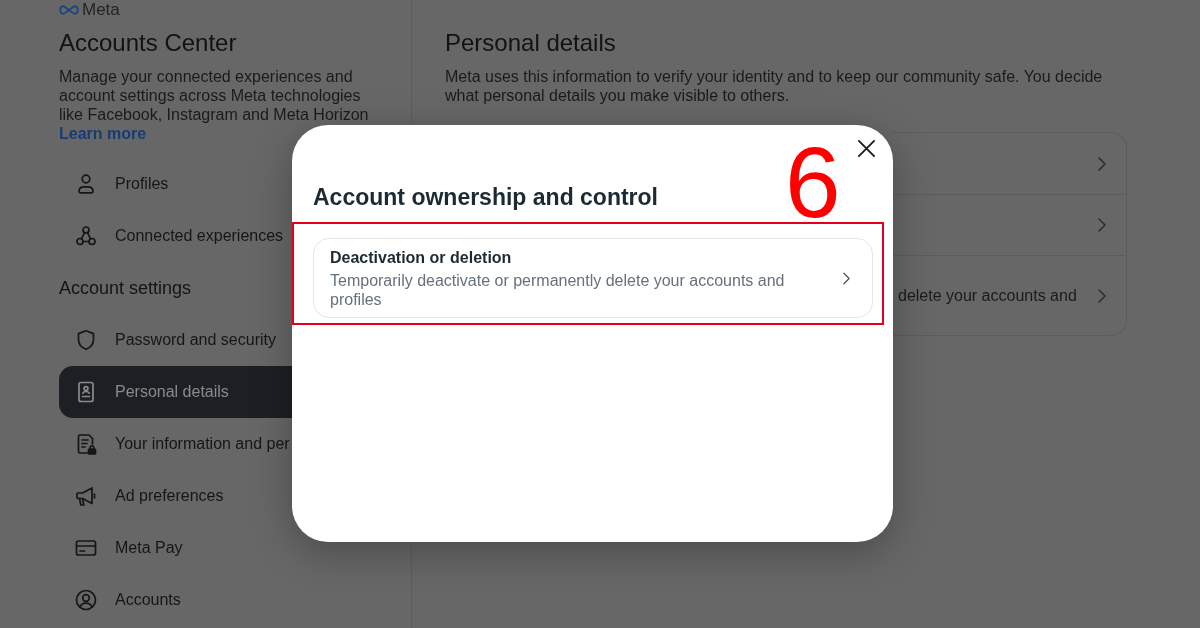  Describe the element at coordinates (86, 236) in the screenshot. I see `nodes-icon` at that location.